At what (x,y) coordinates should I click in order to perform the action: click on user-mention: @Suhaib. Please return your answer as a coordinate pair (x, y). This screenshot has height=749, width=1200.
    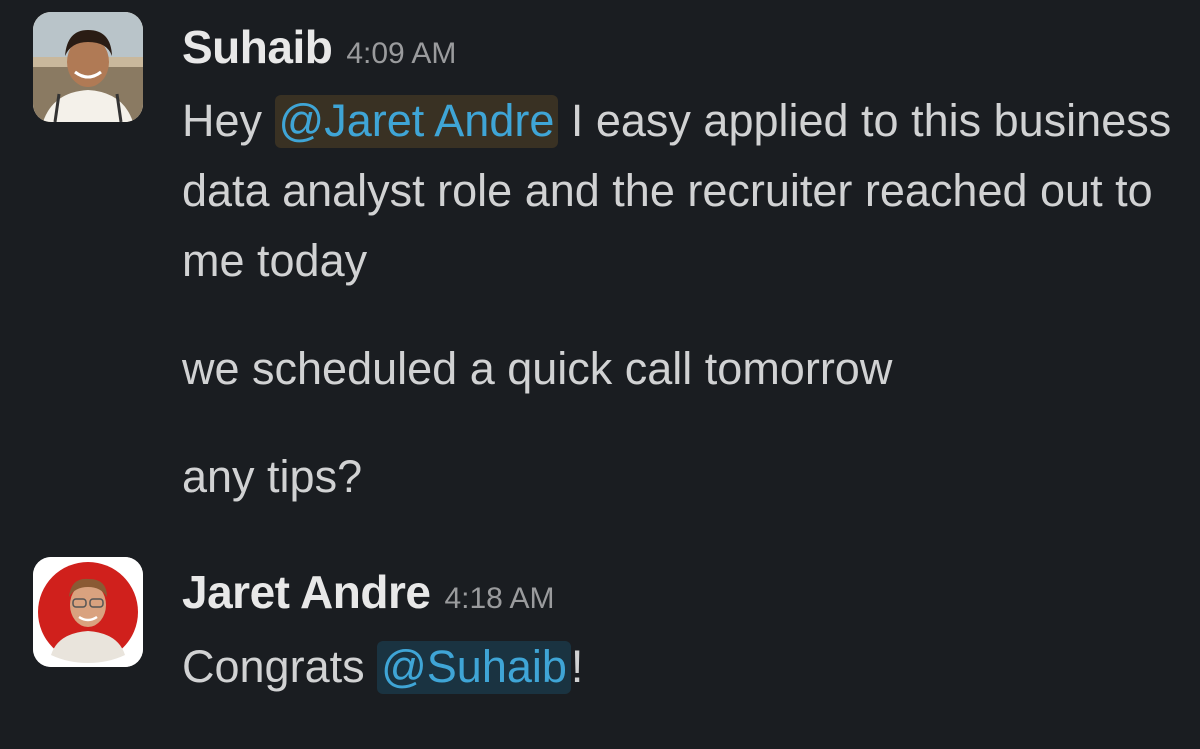
    Looking at the image, I should click on (474, 667).